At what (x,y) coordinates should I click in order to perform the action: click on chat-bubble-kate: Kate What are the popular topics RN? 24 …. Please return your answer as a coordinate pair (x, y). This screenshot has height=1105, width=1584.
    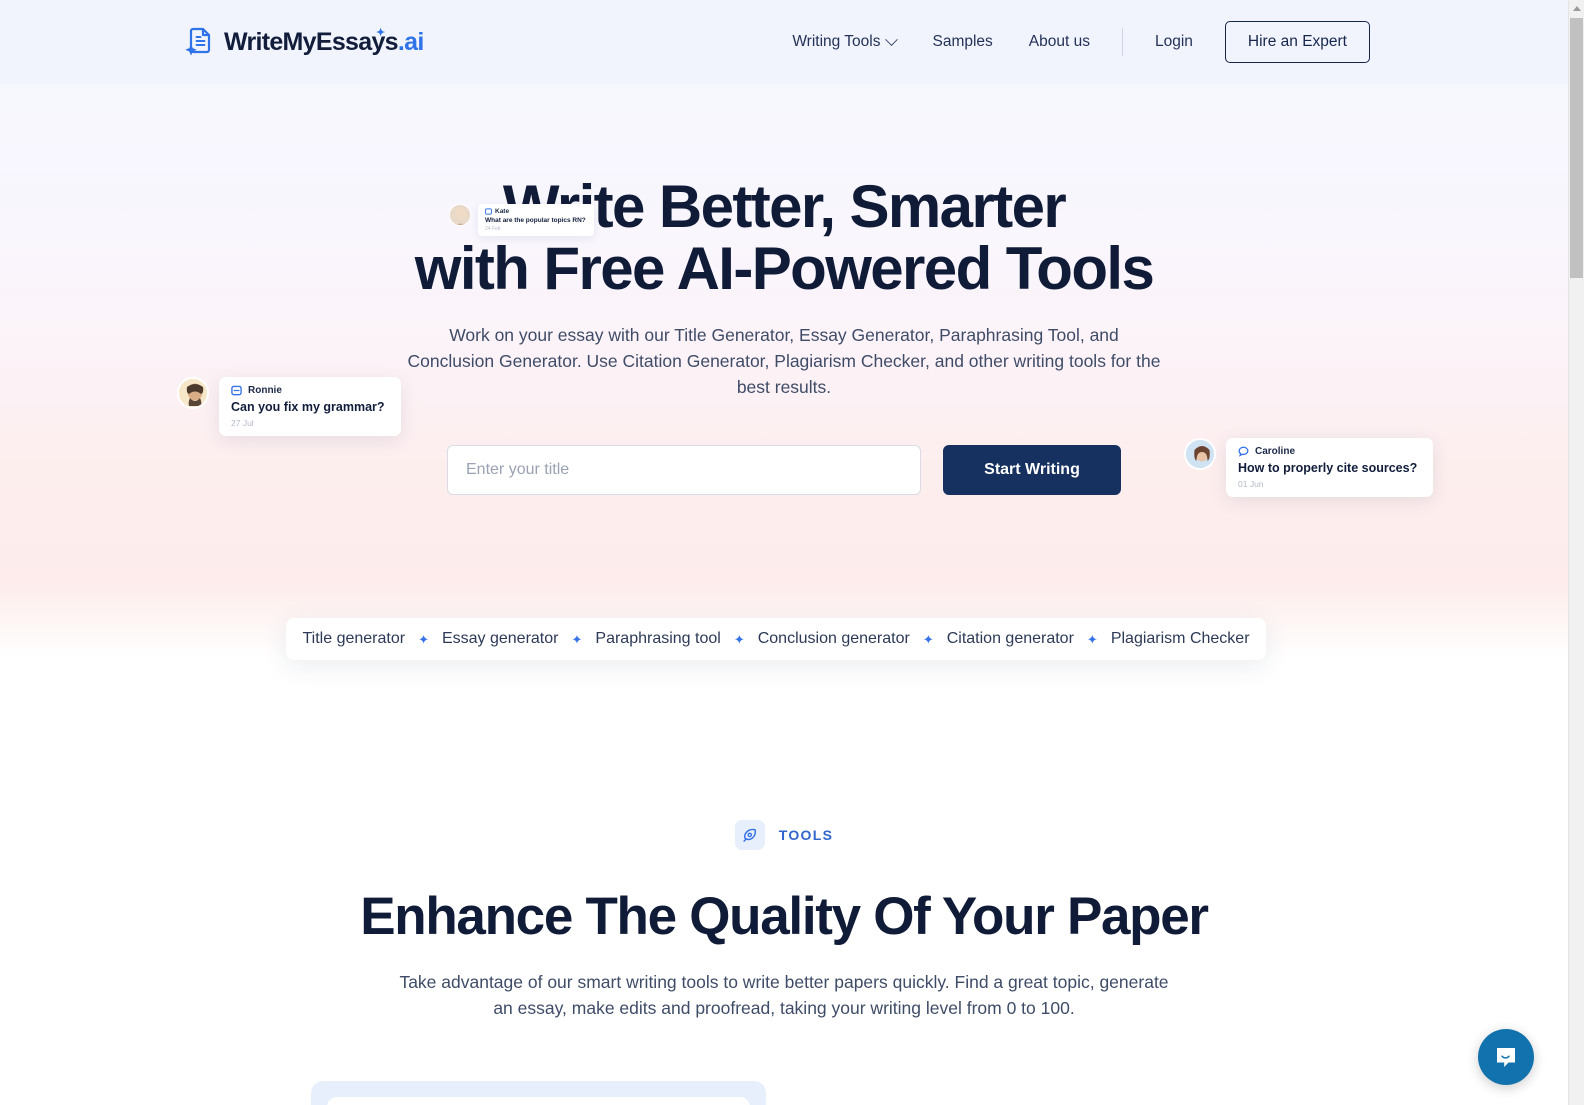
    Looking at the image, I should click on (521, 220).